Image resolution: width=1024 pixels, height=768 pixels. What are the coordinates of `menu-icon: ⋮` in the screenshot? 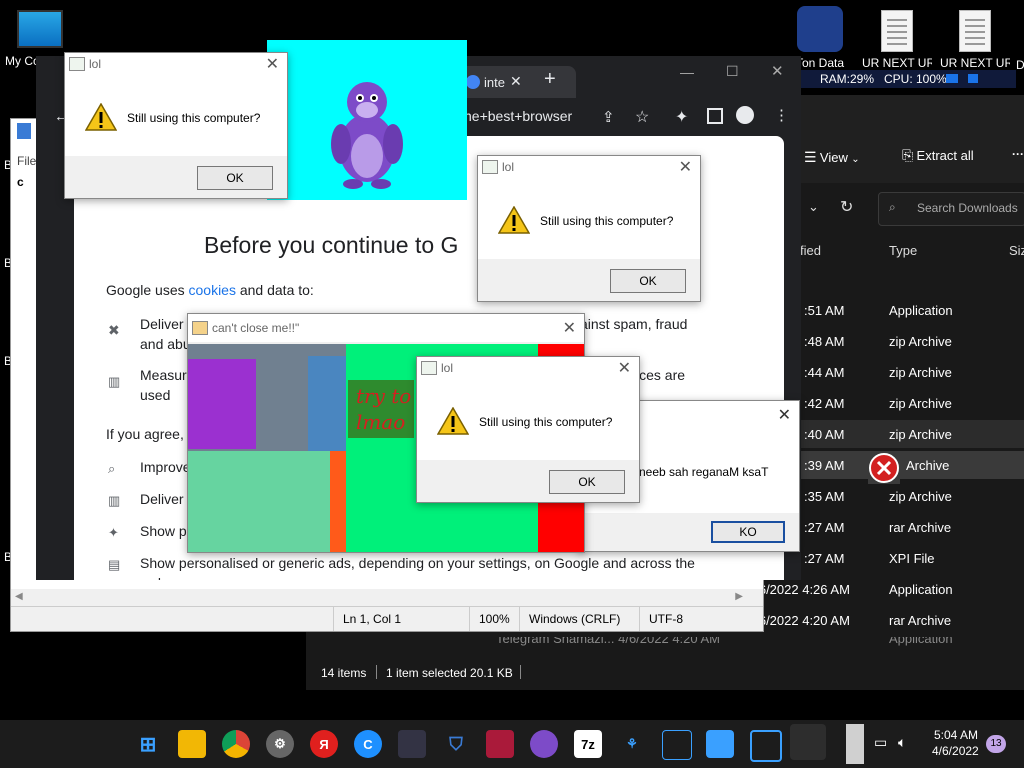 It's located at (781, 115).